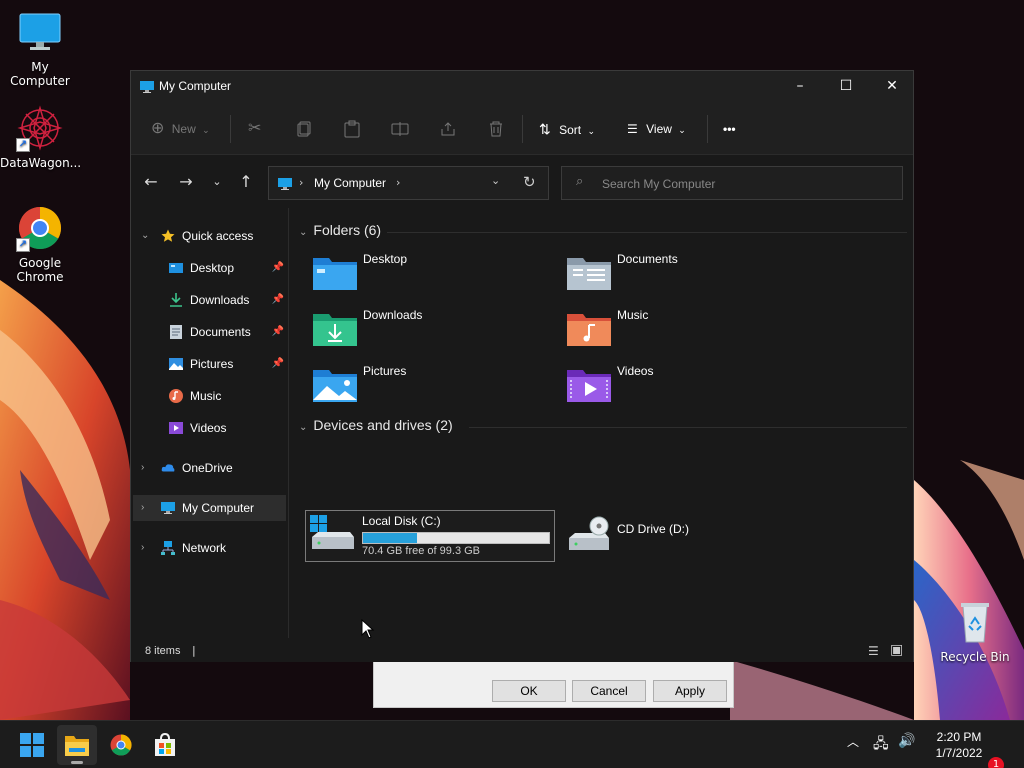 The height and width of the screenshot is (768, 1024). I want to click on folder-tile-music: Music, so click(684, 329).